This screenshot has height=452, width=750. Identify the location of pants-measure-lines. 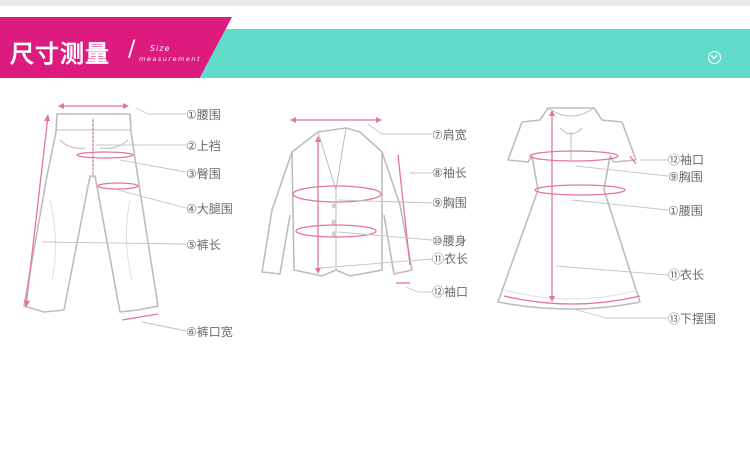
(91, 212).